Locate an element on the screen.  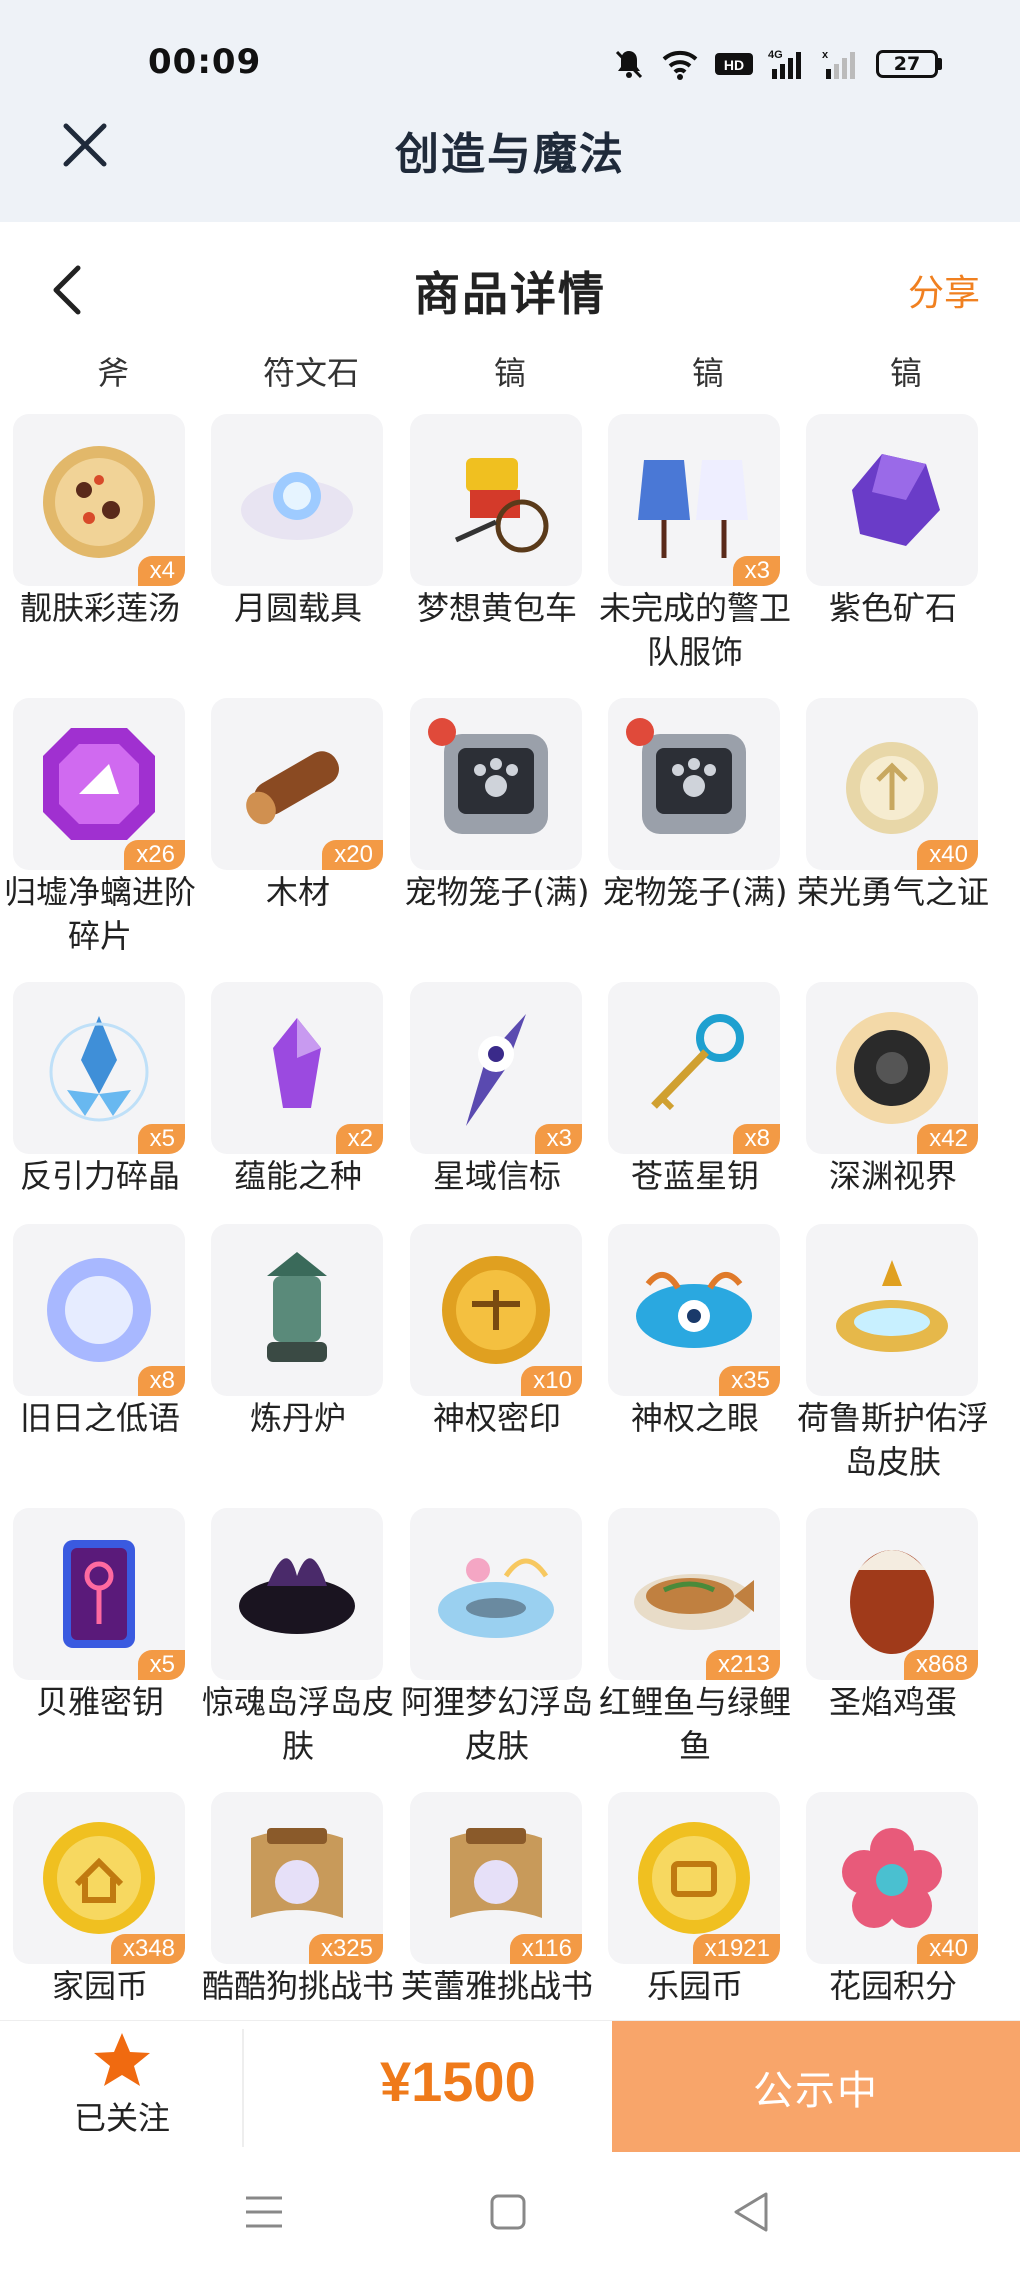
item-name: 神权之眼 is located at coordinates (694, 1418).